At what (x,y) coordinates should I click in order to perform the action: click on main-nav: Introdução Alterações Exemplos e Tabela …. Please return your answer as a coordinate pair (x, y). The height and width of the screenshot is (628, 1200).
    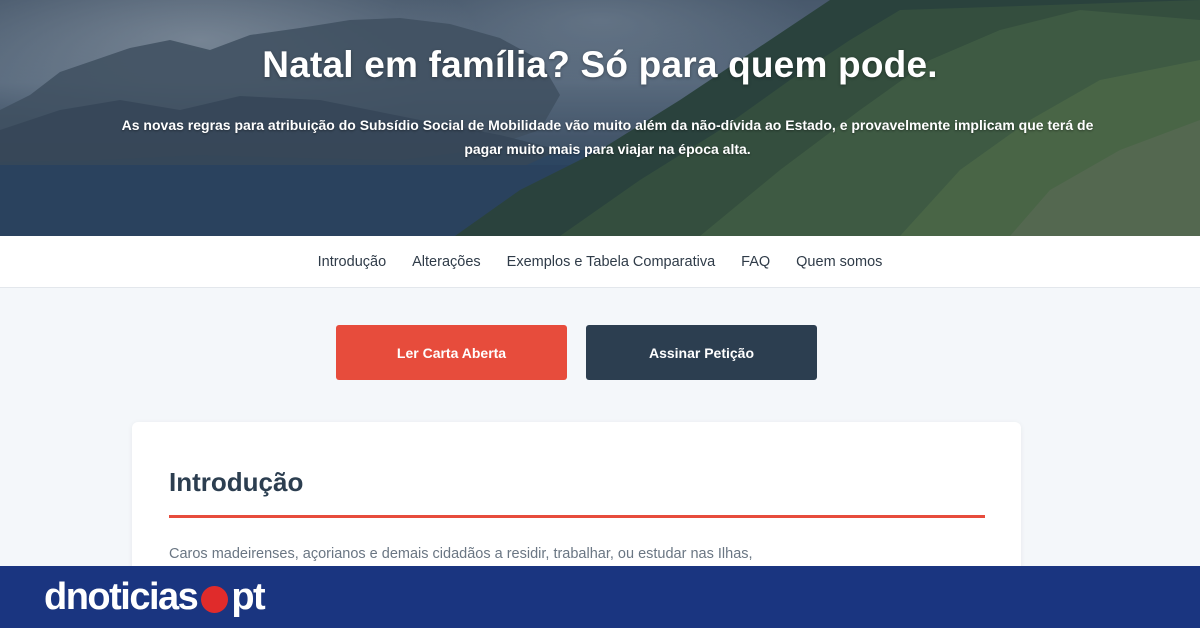
    Looking at the image, I should click on (600, 262).